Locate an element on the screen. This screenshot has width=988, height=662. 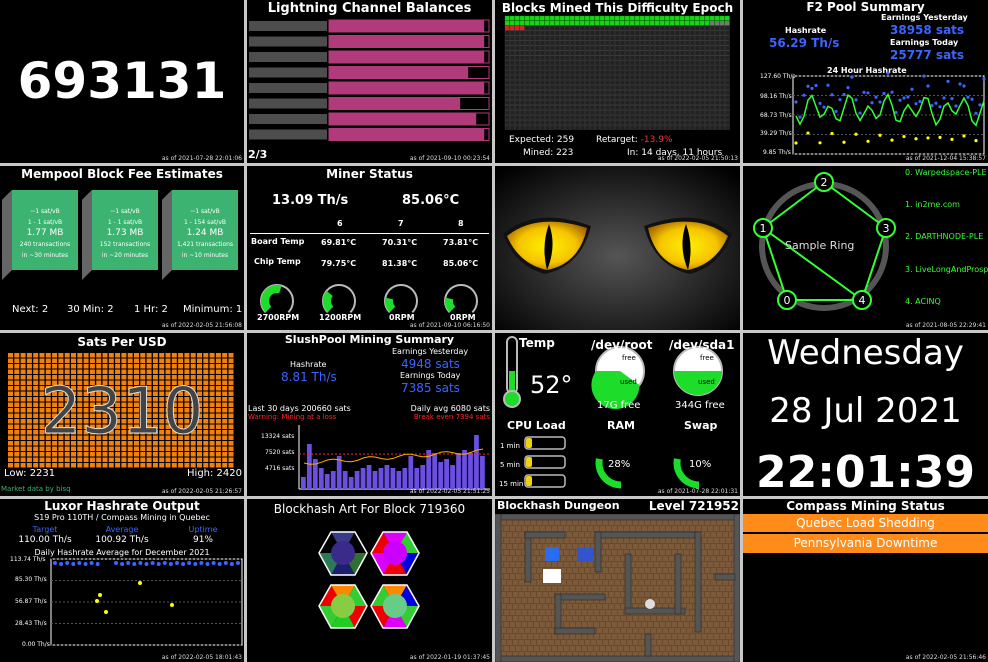
sats-value: 2310 is located at coordinates (122, 412).